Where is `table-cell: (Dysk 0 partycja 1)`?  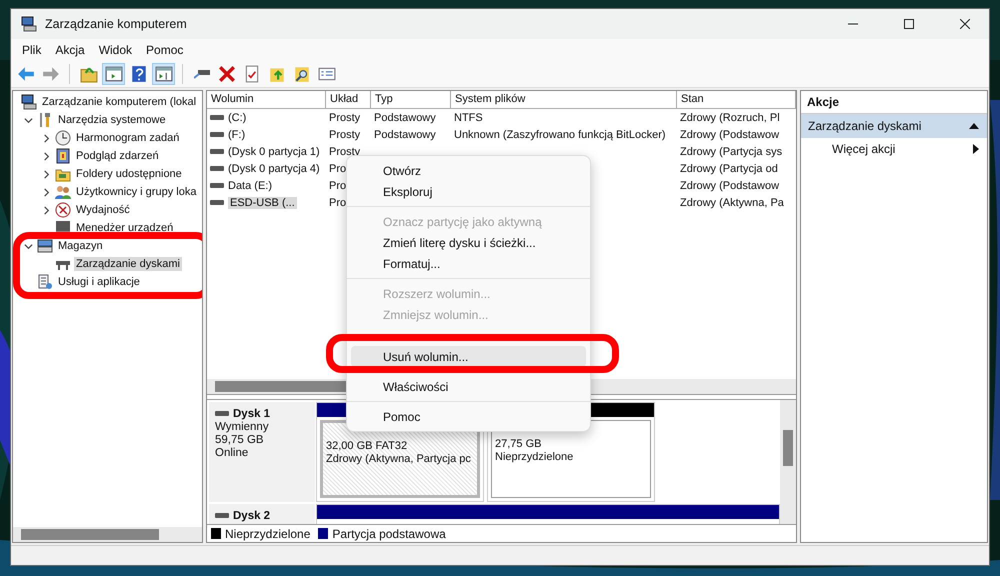
table-cell: (Dysk 0 partycja 1) is located at coordinates (274, 152).